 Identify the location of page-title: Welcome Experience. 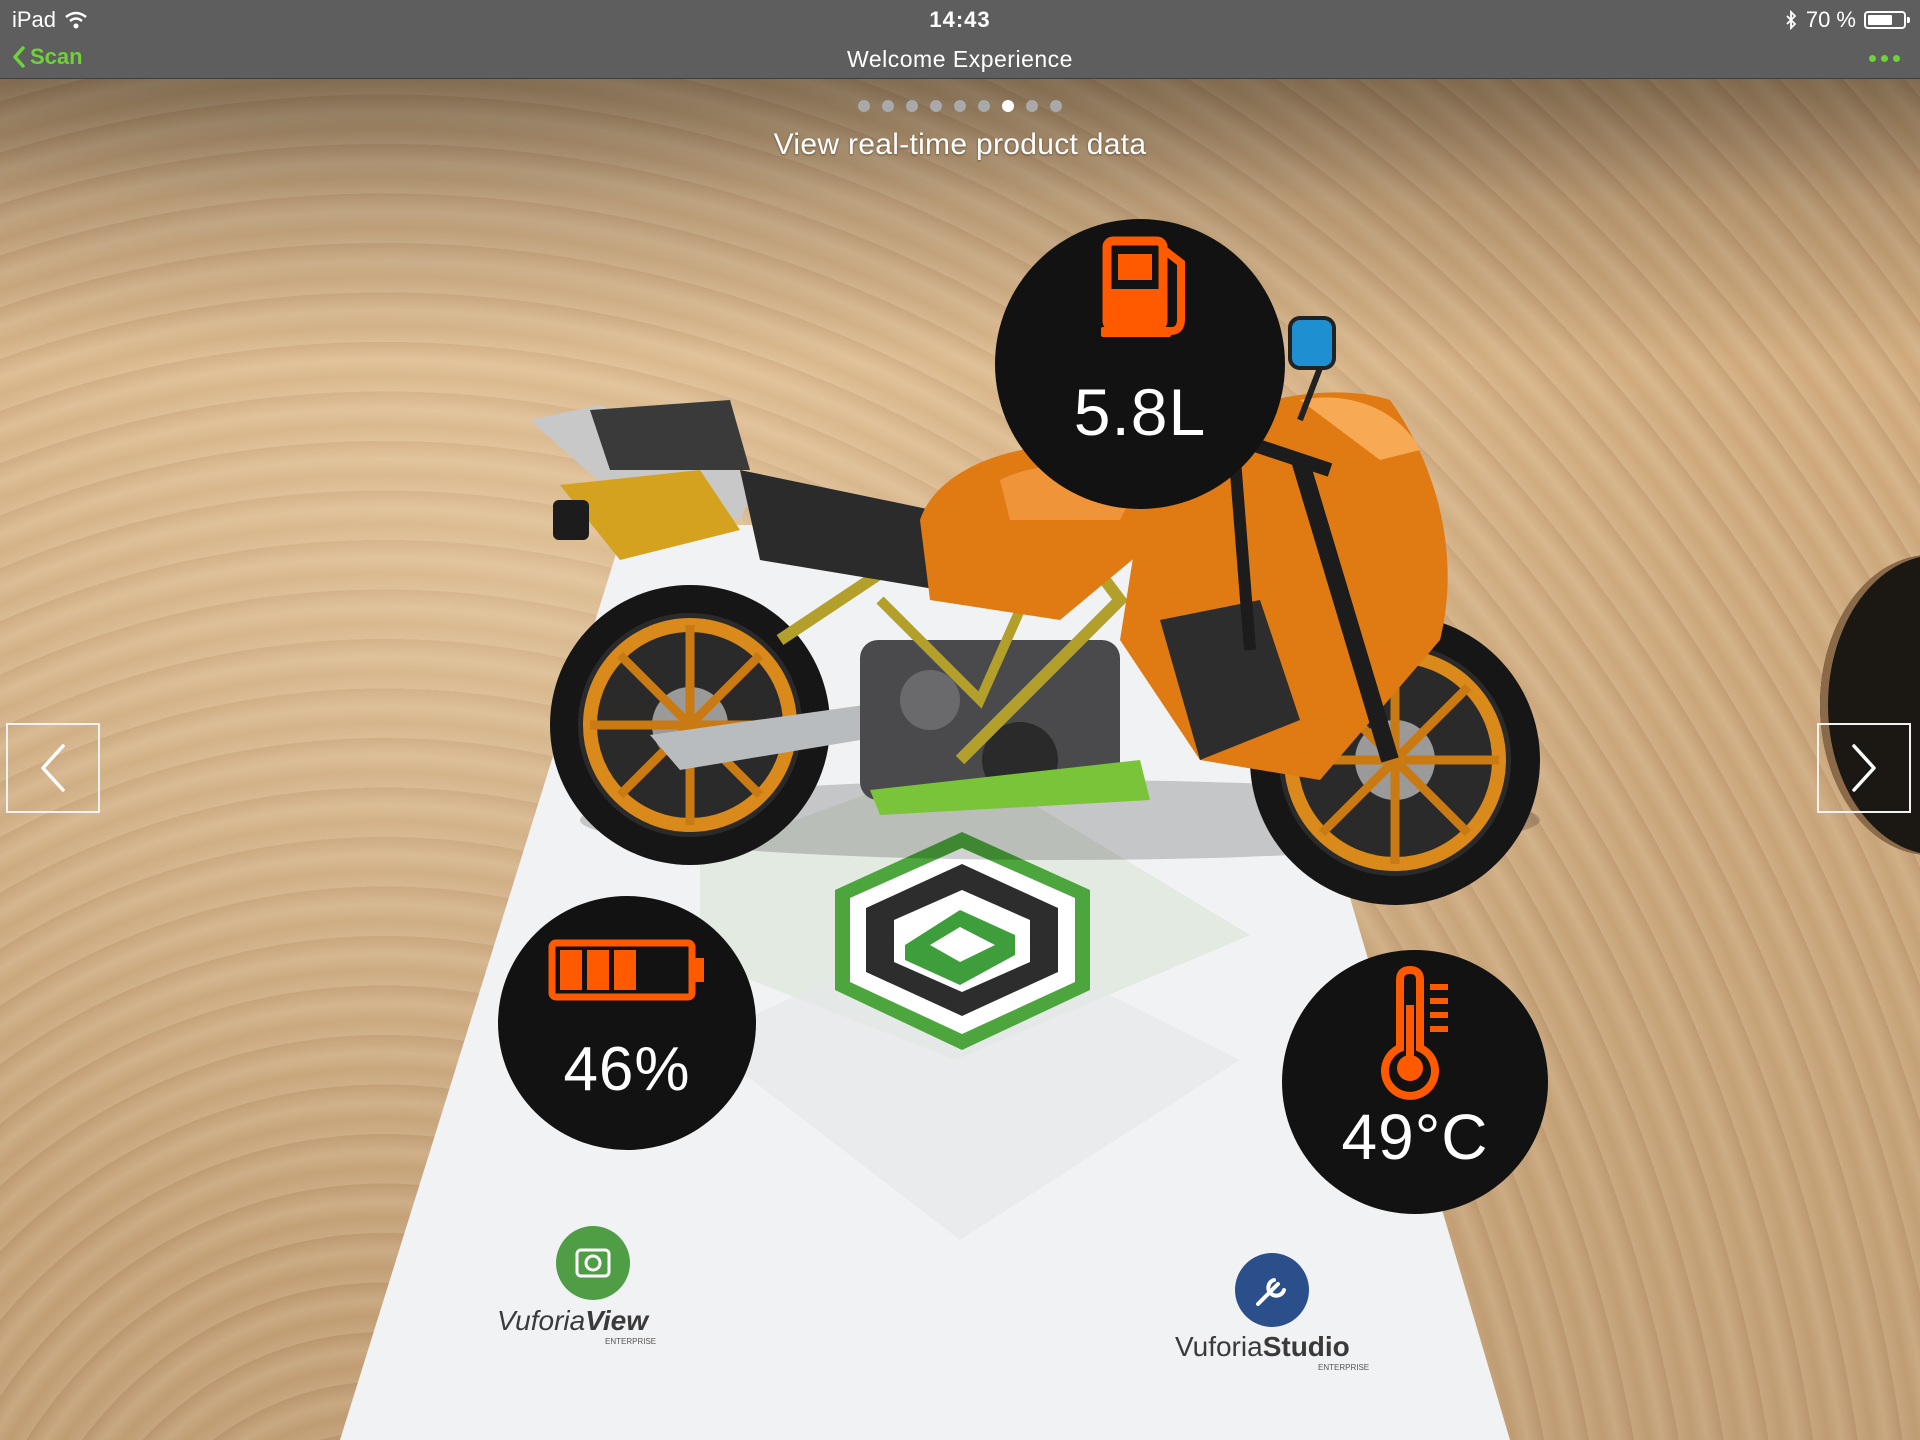
(960, 59).